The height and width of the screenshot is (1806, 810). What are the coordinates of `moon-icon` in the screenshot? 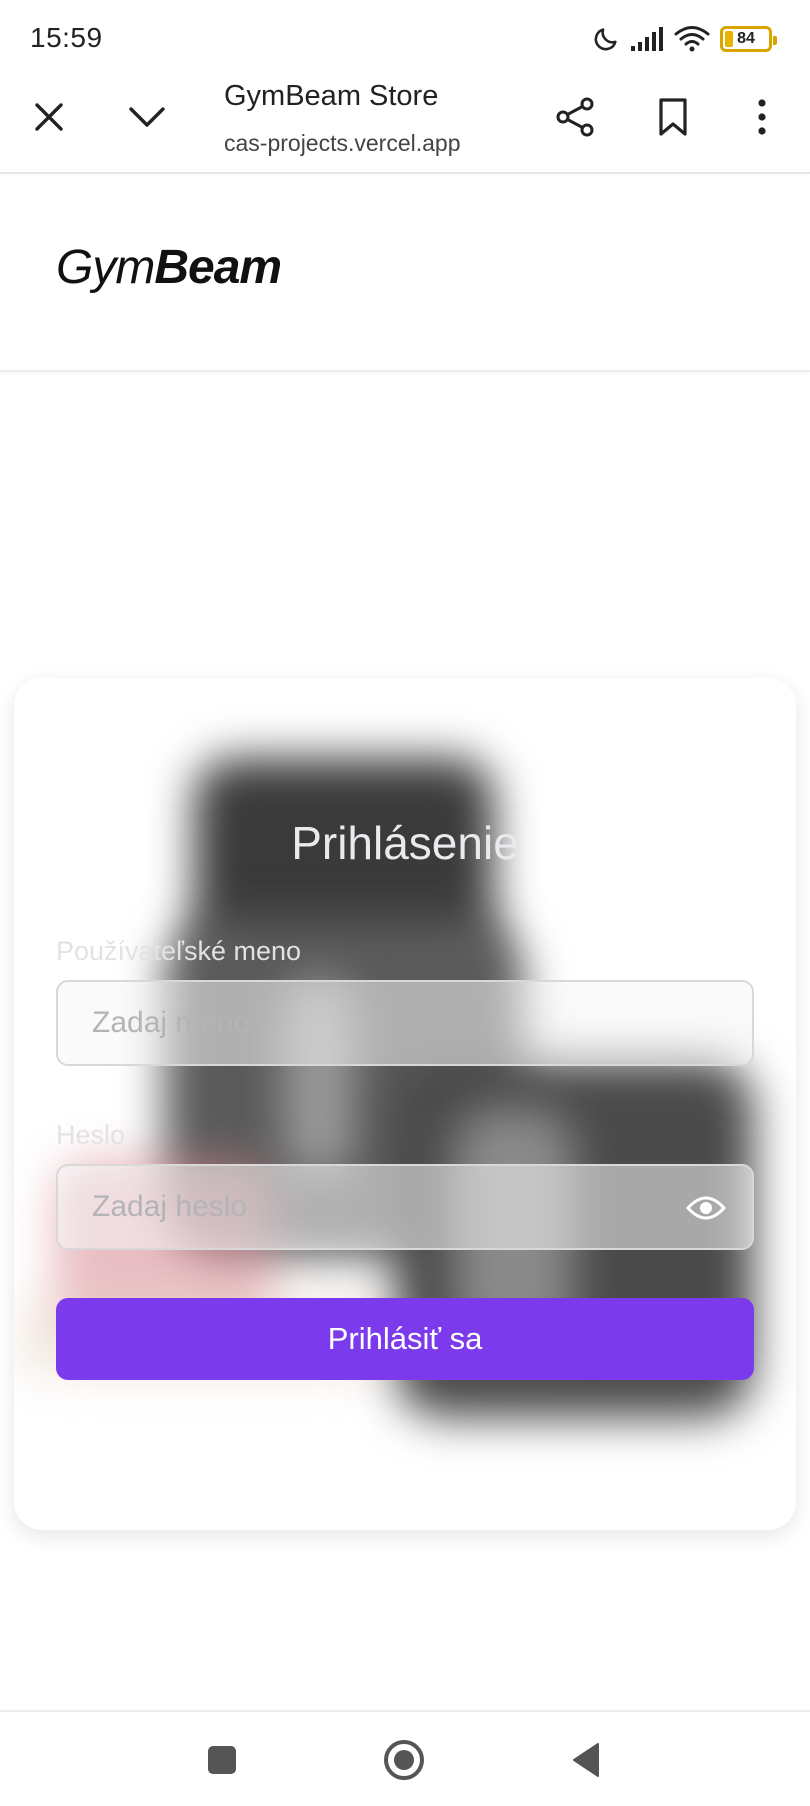 It's located at (606, 39).